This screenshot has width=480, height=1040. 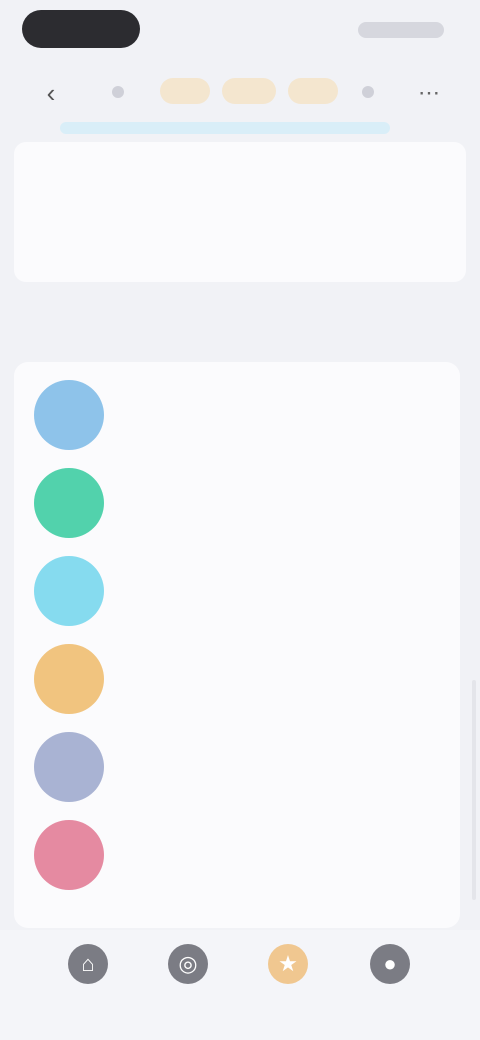 What do you see at coordinates (81, 29) in the screenshot?
I see `status-time-pill` at bounding box center [81, 29].